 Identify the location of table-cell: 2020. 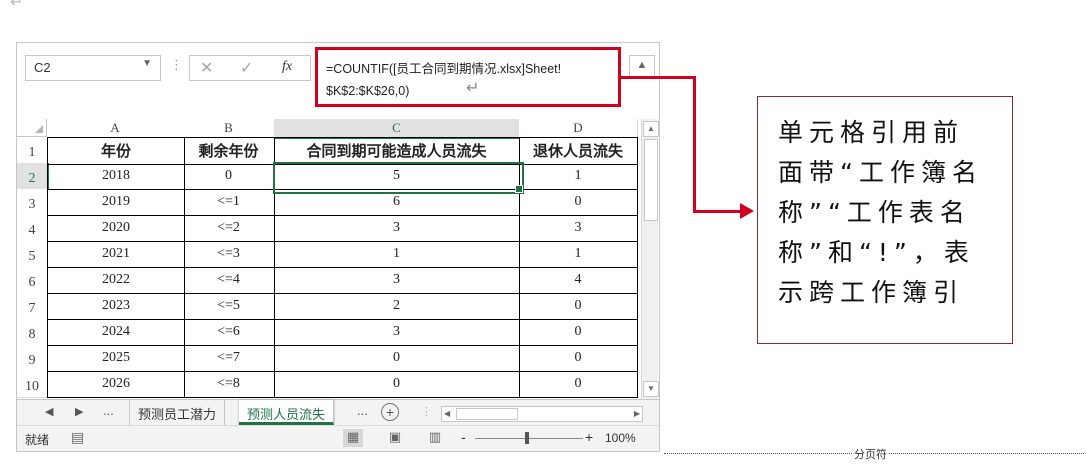
(116, 228).